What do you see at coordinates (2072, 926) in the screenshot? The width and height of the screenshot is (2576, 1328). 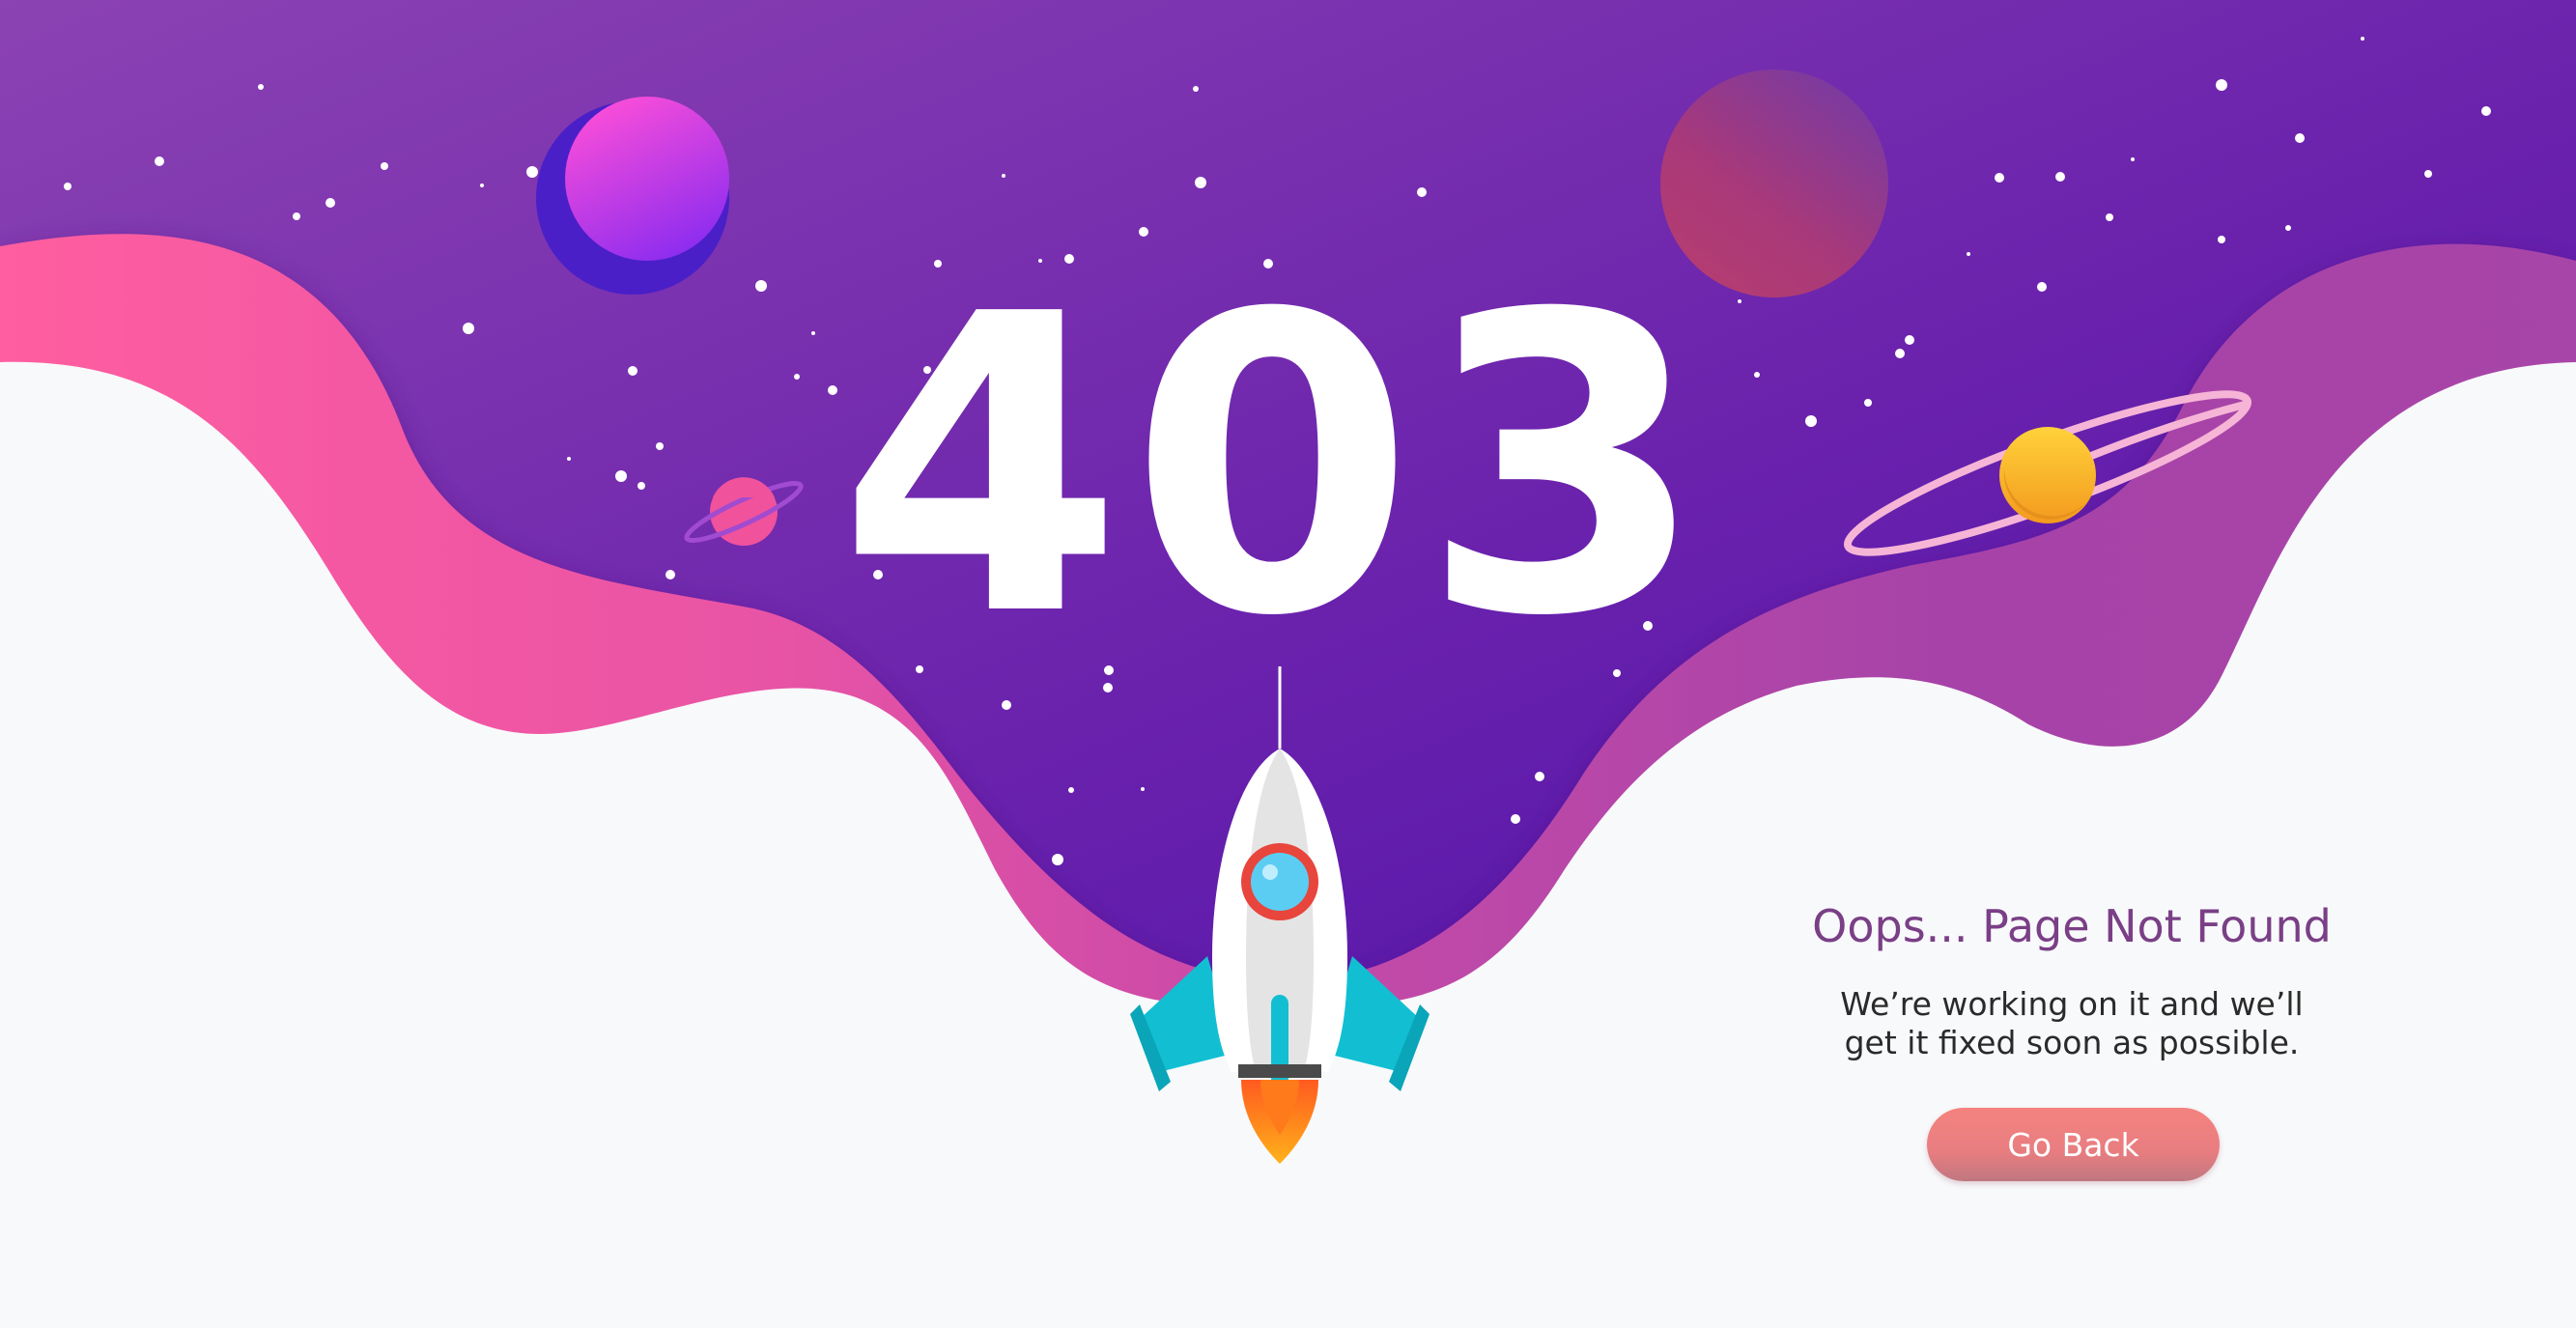 I see `error-message-title: Oops... Page Not Found` at bounding box center [2072, 926].